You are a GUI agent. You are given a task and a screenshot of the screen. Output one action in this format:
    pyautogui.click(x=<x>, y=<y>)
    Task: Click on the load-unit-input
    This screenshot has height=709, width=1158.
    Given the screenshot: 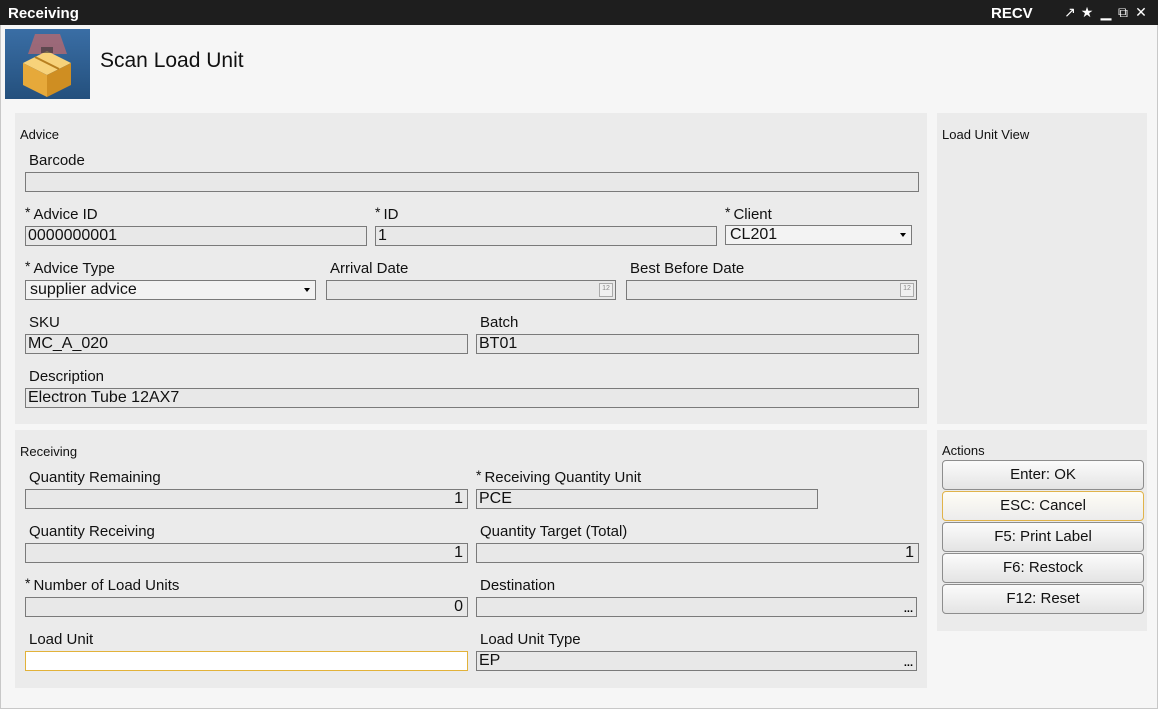 What is the action you would take?
    pyautogui.click(x=246, y=661)
    